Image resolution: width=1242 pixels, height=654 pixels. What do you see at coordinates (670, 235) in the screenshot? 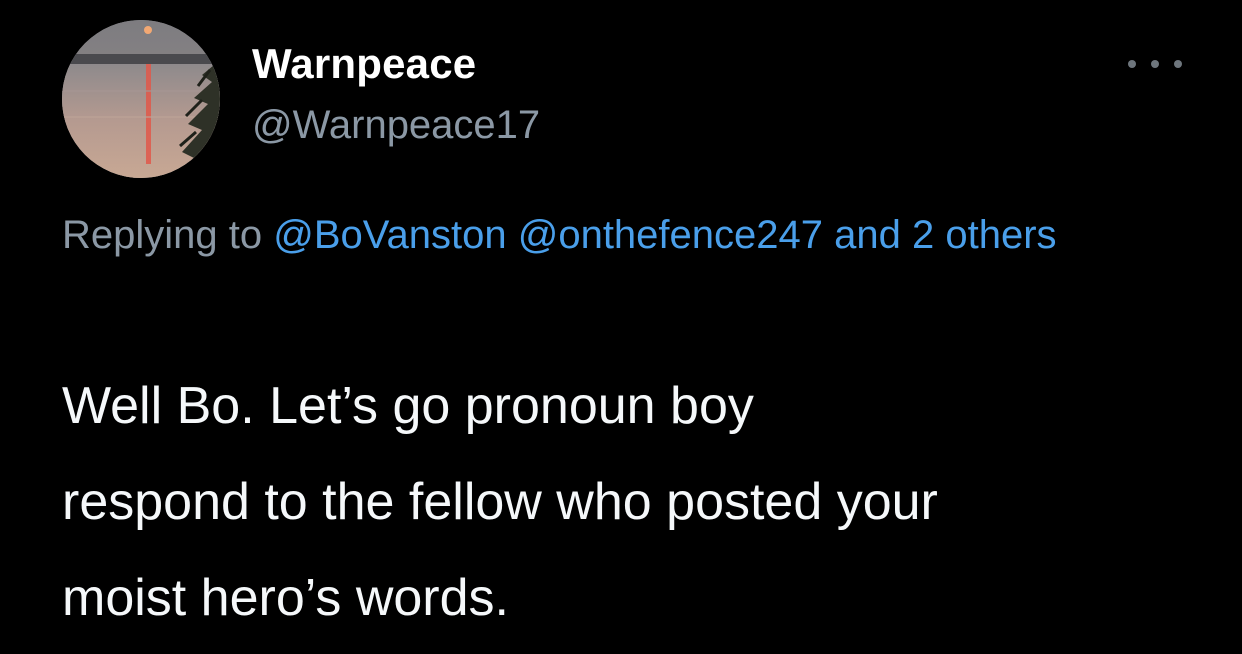
I see `mention-onthefence247: @onthefence247` at bounding box center [670, 235].